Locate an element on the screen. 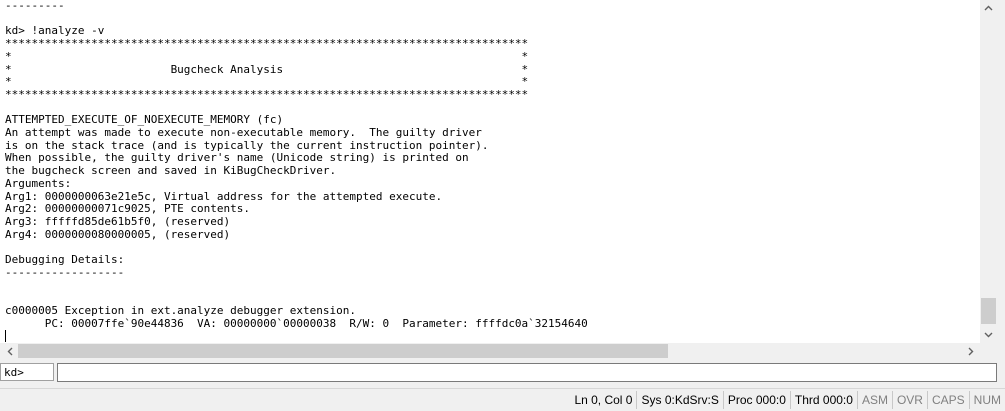 This screenshot has height=411, width=1005. status-system: Sys 0:KdSrv:S is located at coordinates (679, 400).